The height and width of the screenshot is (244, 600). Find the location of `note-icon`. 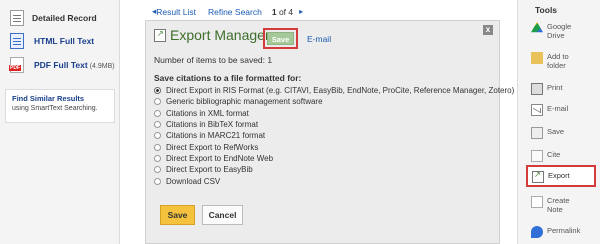

note-icon is located at coordinates (537, 202).